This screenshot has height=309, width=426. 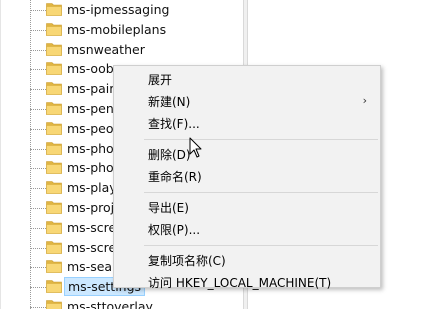 I want to click on menu-item-label: 重命名(R), so click(x=175, y=177).